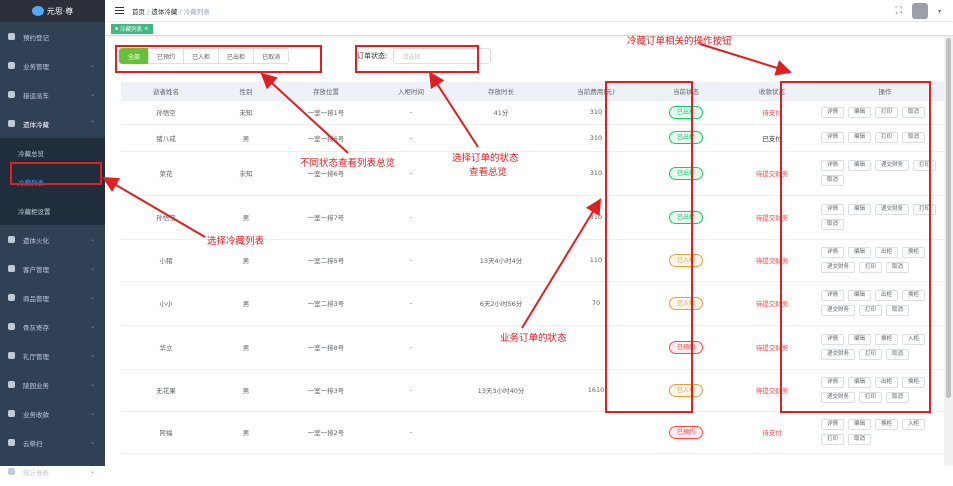 Image resolution: width=953 pixels, height=486 pixels. I want to click on sidebar-item-8: 客户管理⌄, so click(52, 268).